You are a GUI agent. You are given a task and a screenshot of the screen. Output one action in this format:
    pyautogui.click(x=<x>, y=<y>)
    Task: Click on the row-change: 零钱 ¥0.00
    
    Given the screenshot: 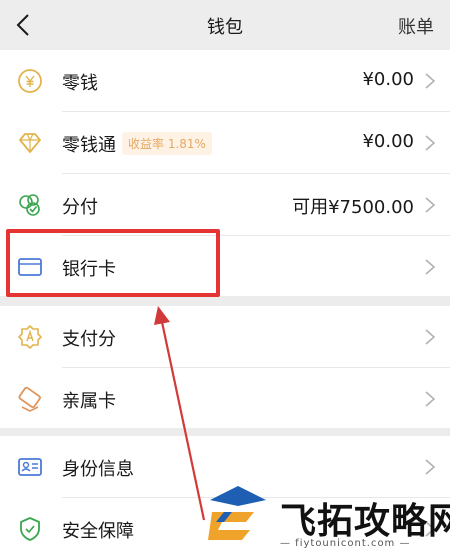 What is the action you would take?
    pyautogui.click(x=225, y=81)
    